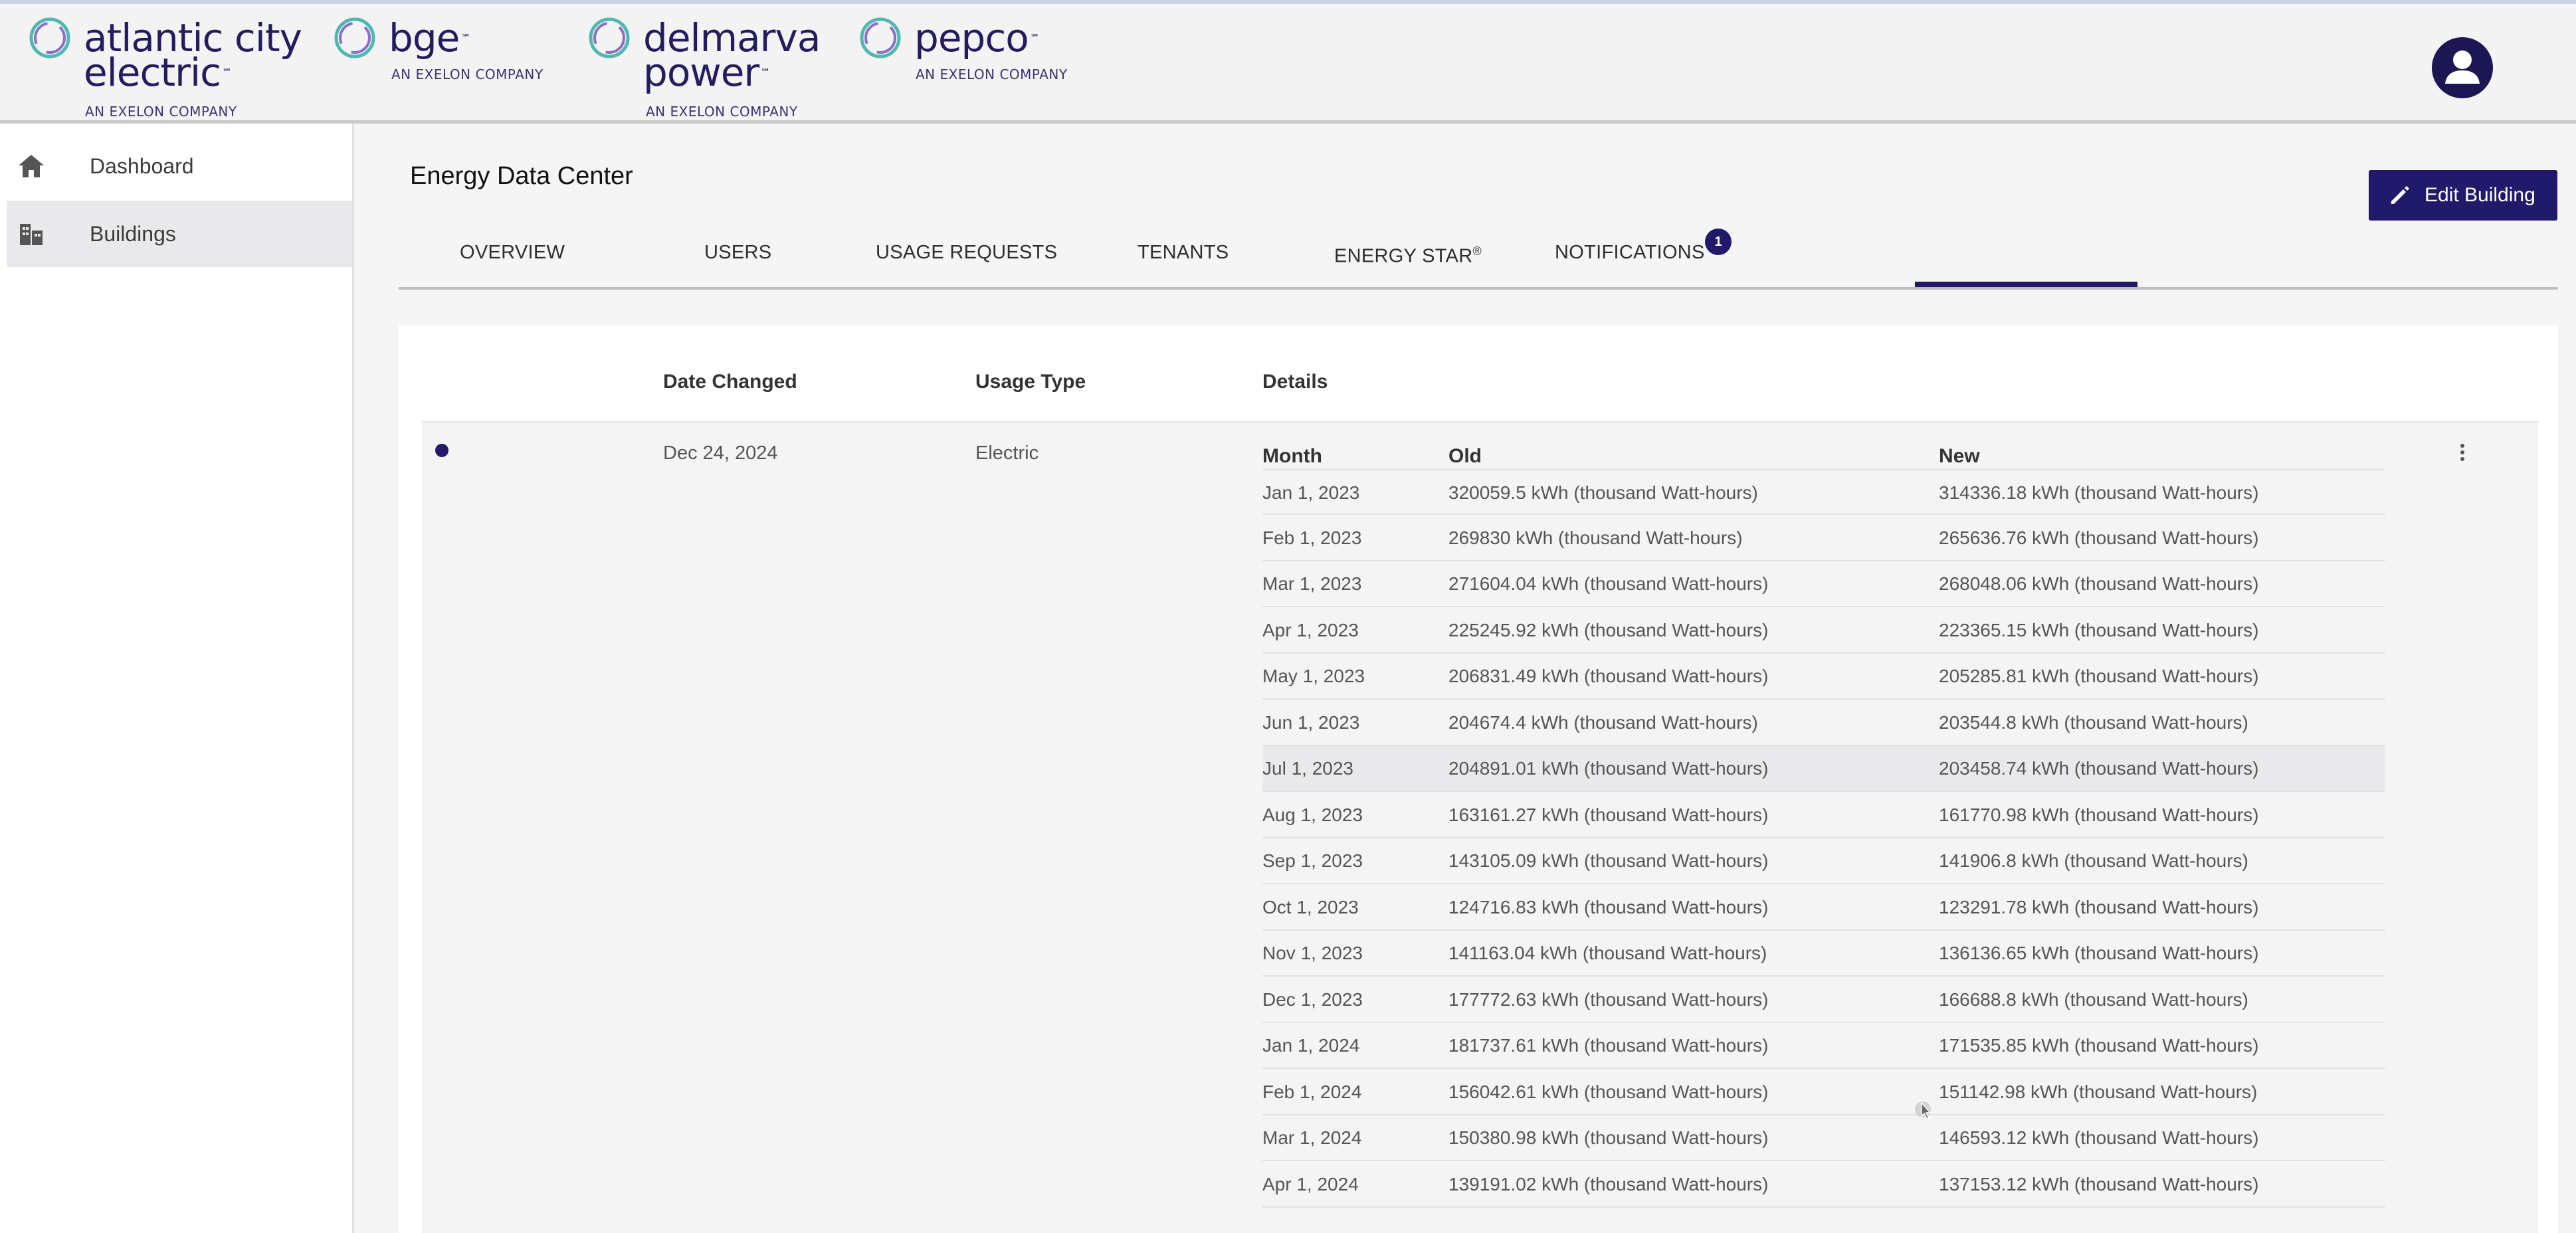 The width and height of the screenshot is (2576, 1233). Describe the element at coordinates (179, 234) in the screenshot. I see `sidebar-item-buildings: Buildings` at that location.